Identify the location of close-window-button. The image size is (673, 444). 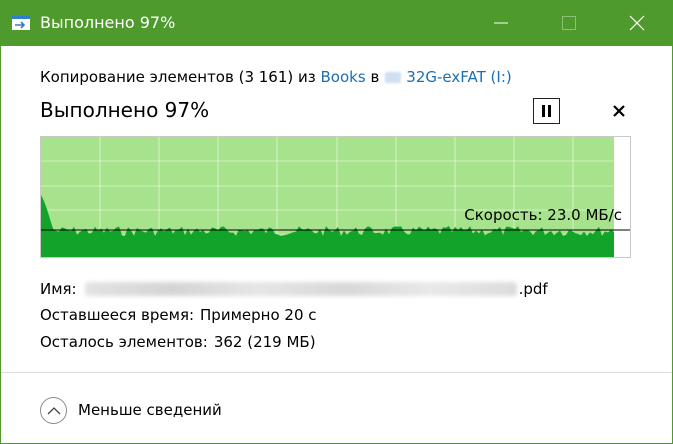
(637, 23).